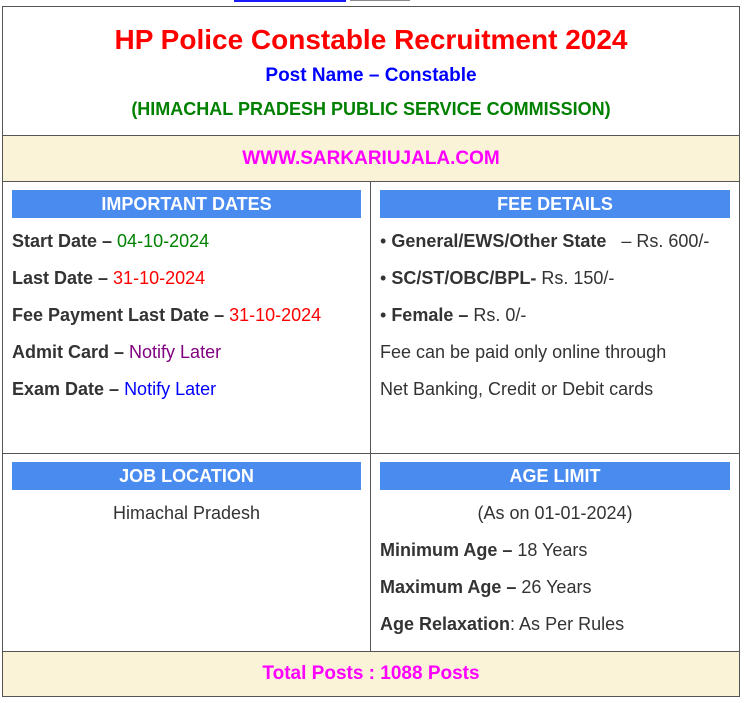 This screenshot has height=703, width=746. I want to click on fee-details-heading: FEE DETAILS, so click(555, 204).